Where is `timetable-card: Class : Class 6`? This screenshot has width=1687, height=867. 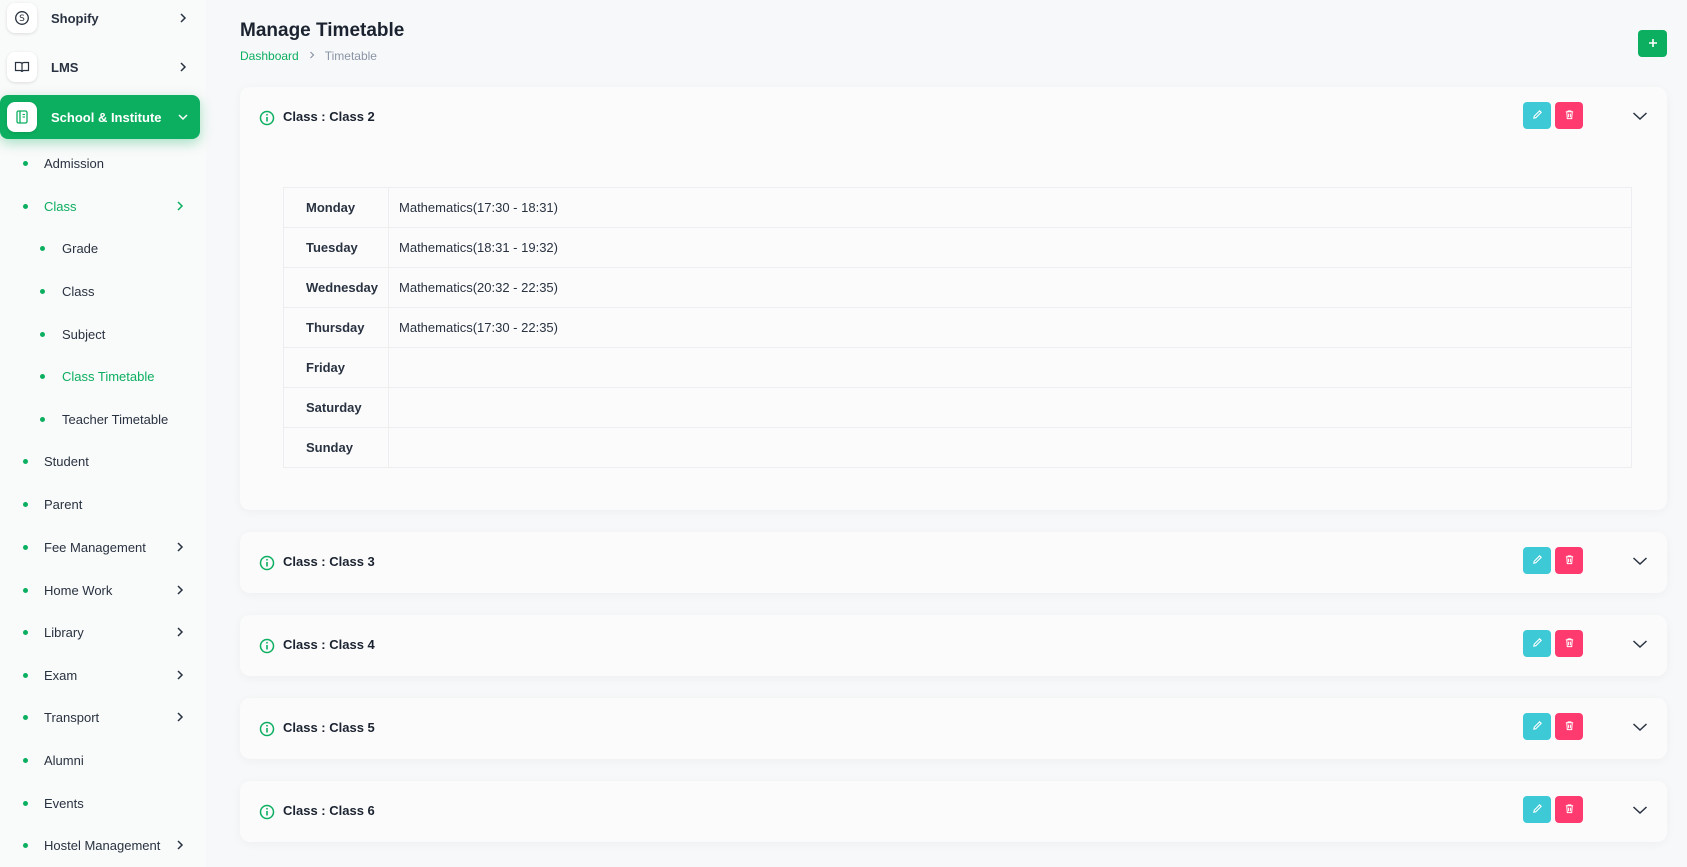 timetable-card: Class : Class 6 is located at coordinates (953, 811).